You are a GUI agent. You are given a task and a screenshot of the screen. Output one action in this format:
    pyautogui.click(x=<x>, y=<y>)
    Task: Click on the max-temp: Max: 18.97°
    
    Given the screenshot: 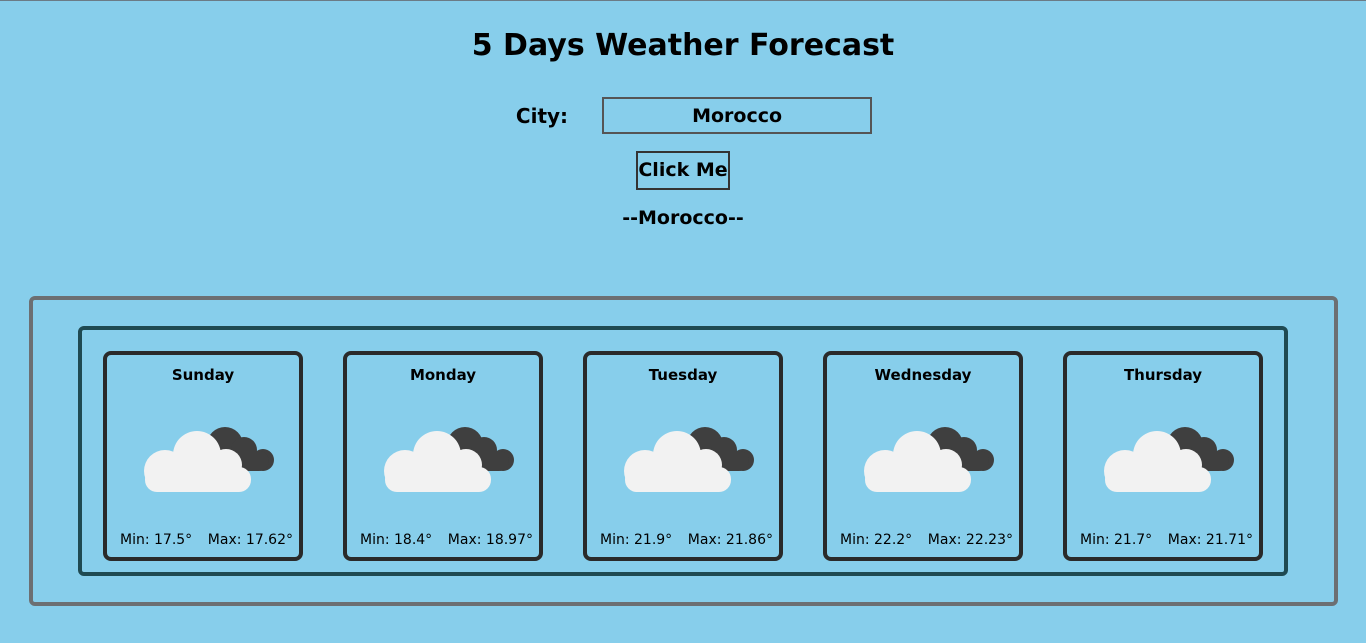 What is the action you would take?
    pyautogui.click(x=490, y=540)
    